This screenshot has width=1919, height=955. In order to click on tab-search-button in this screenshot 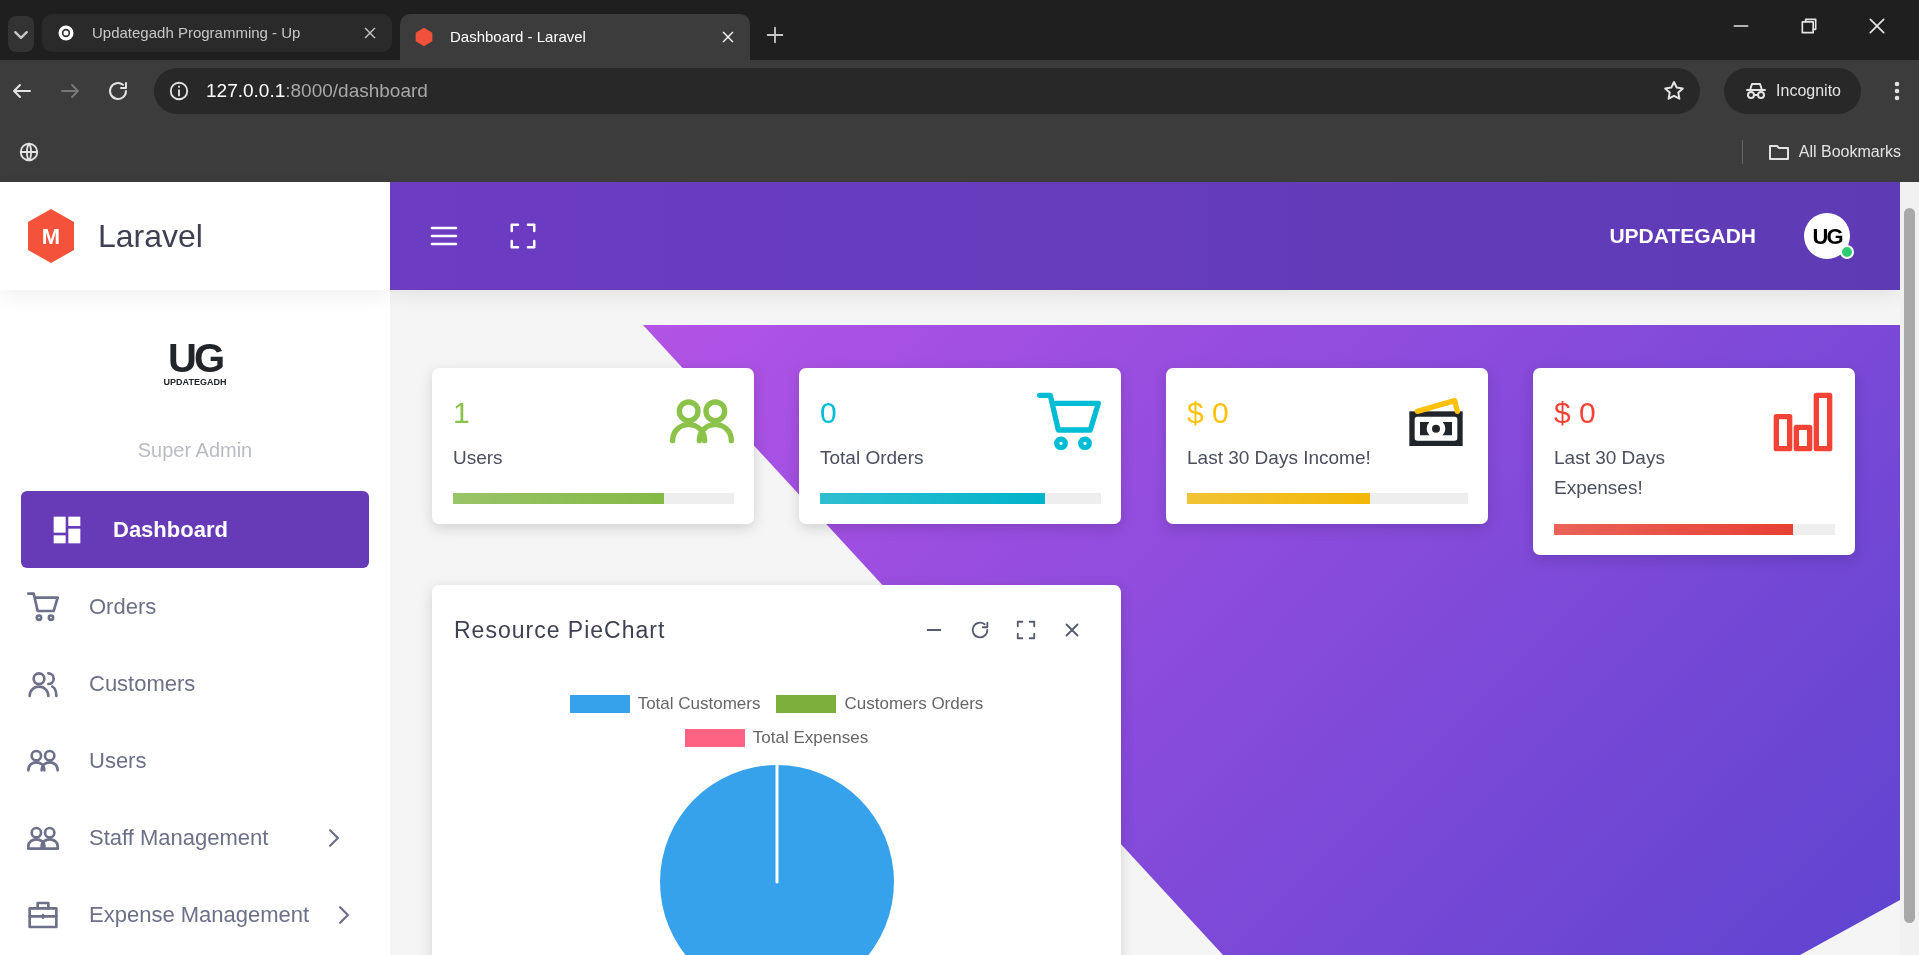, I will do `click(21, 34)`.